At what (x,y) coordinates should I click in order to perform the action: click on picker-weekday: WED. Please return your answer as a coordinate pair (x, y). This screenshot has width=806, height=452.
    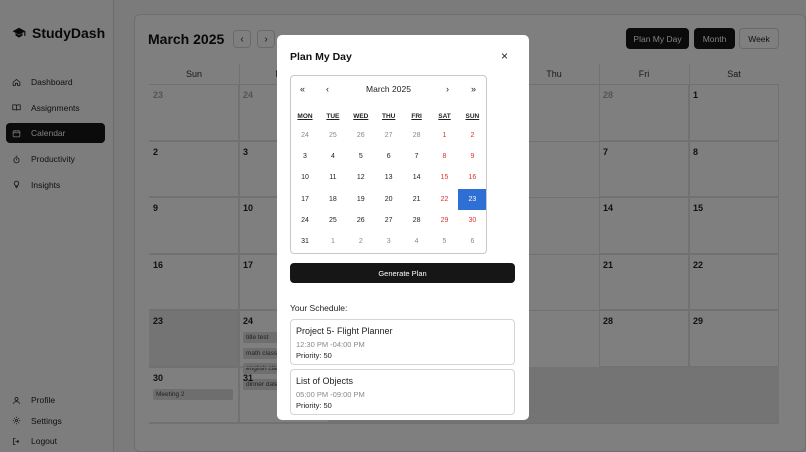
    Looking at the image, I should click on (361, 116).